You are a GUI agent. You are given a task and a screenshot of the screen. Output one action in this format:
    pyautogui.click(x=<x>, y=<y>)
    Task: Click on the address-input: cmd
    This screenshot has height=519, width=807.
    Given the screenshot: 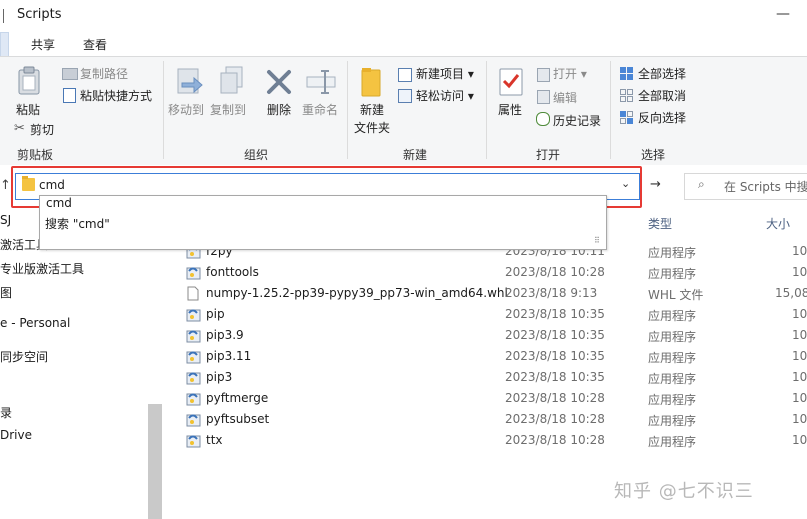 What is the action you would take?
    pyautogui.click(x=52, y=185)
    